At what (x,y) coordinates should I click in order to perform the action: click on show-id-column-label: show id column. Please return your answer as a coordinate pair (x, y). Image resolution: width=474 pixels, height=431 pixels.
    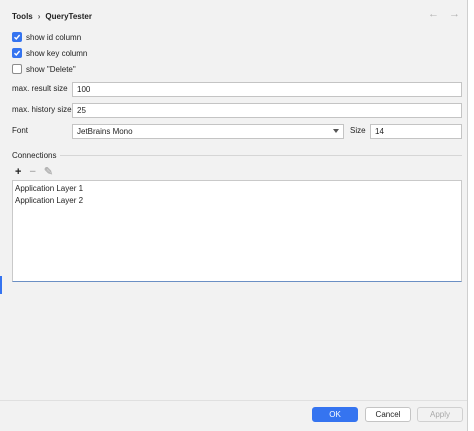
    Looking at the image, I should click on (54, 37).